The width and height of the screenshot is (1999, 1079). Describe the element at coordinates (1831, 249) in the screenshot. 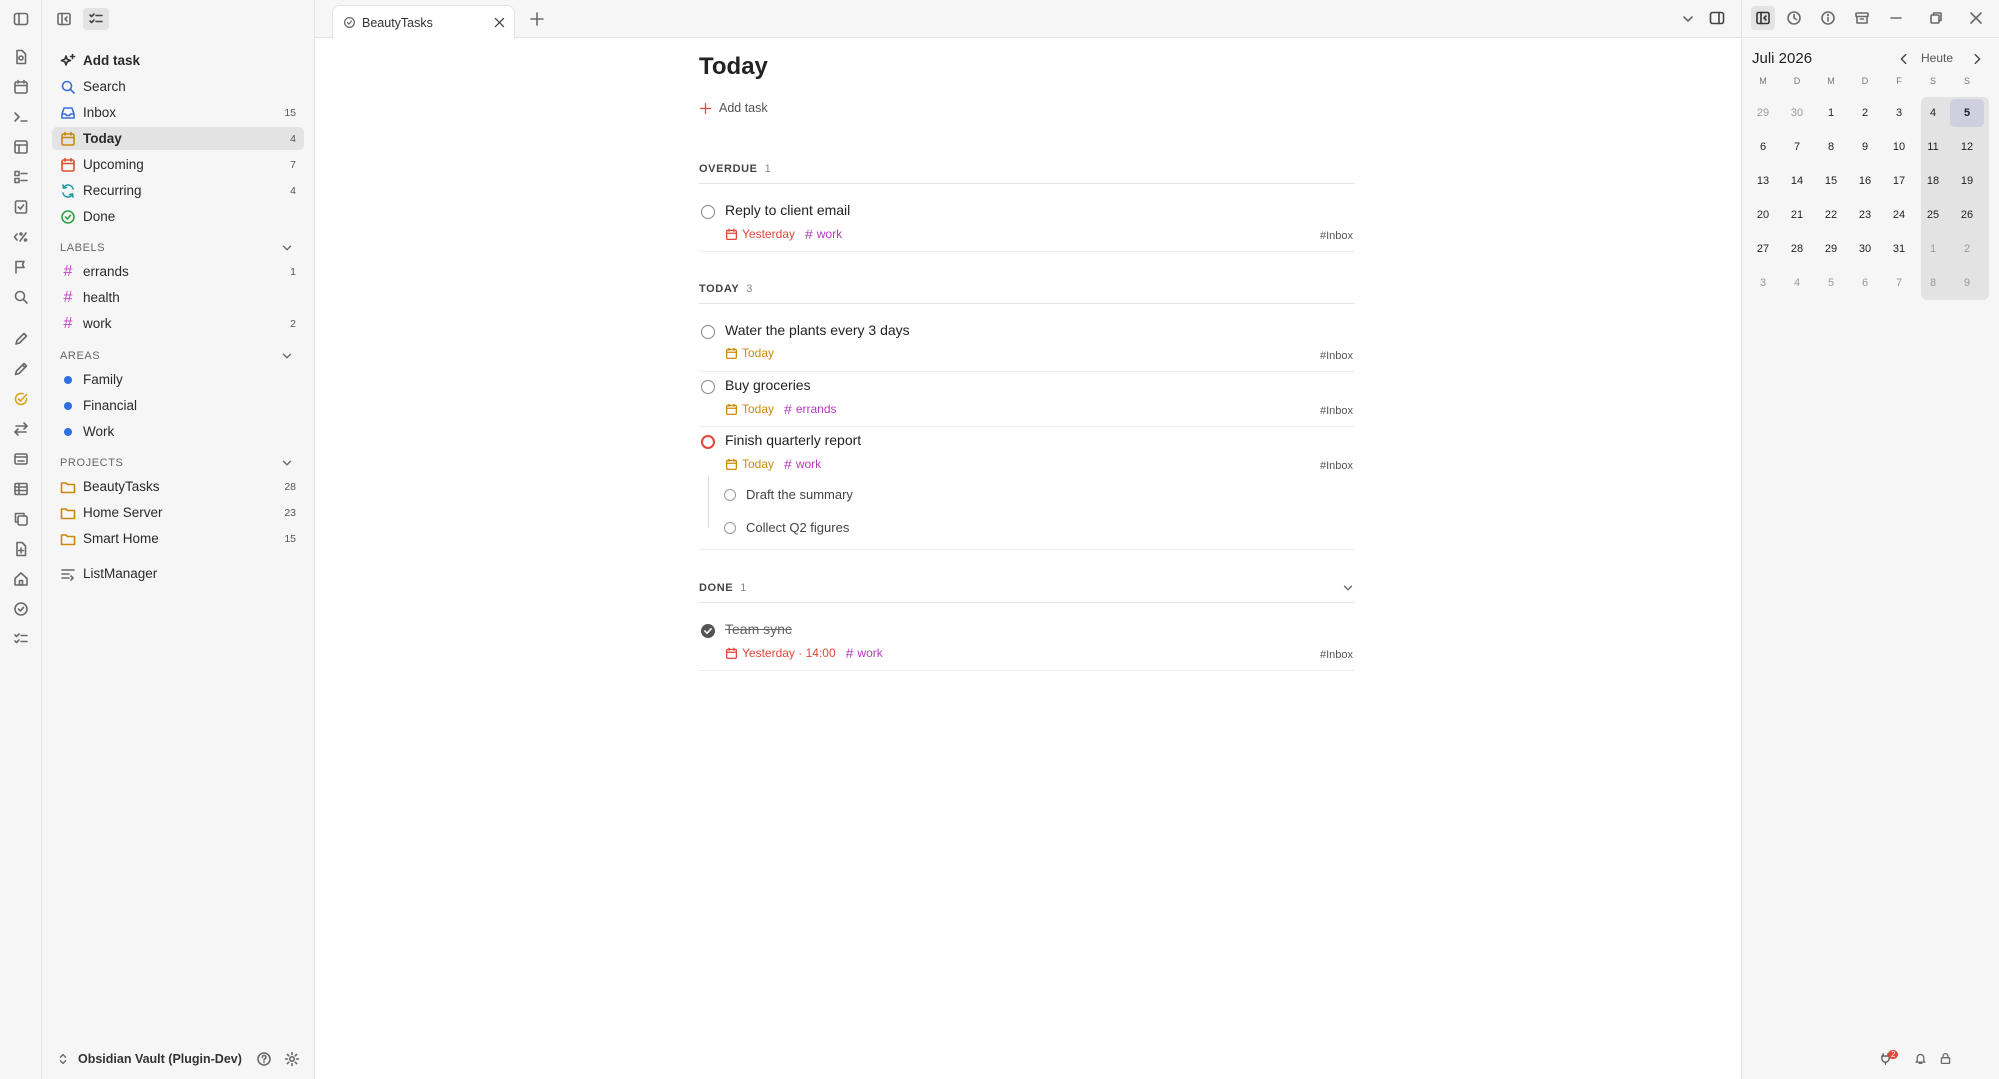

I see `calendar-day: 29` at that location.